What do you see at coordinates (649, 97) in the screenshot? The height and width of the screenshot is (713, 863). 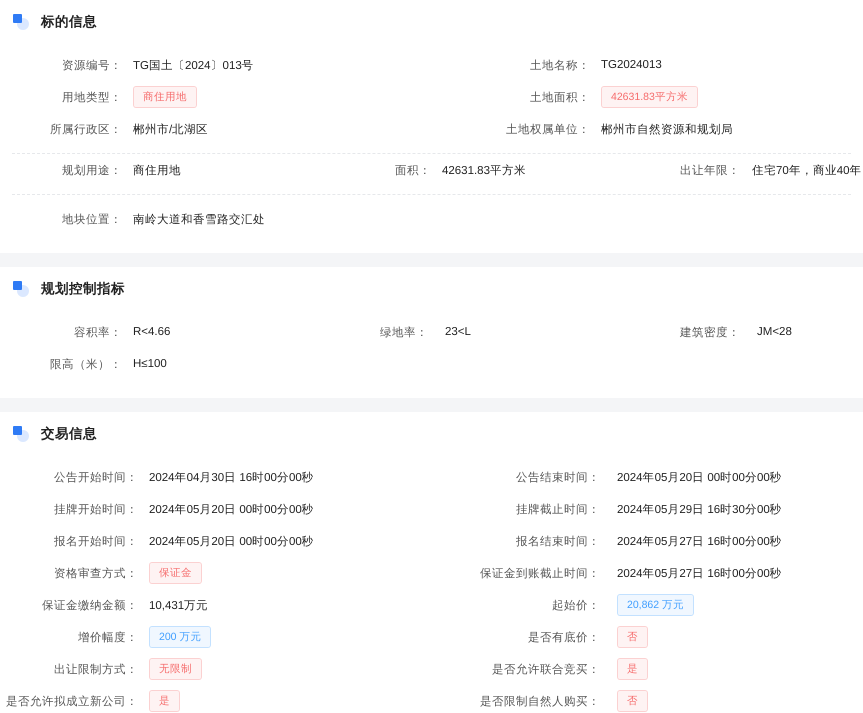 I see `status-tag: 42631.83平方米` at bounding box center [649, 97].